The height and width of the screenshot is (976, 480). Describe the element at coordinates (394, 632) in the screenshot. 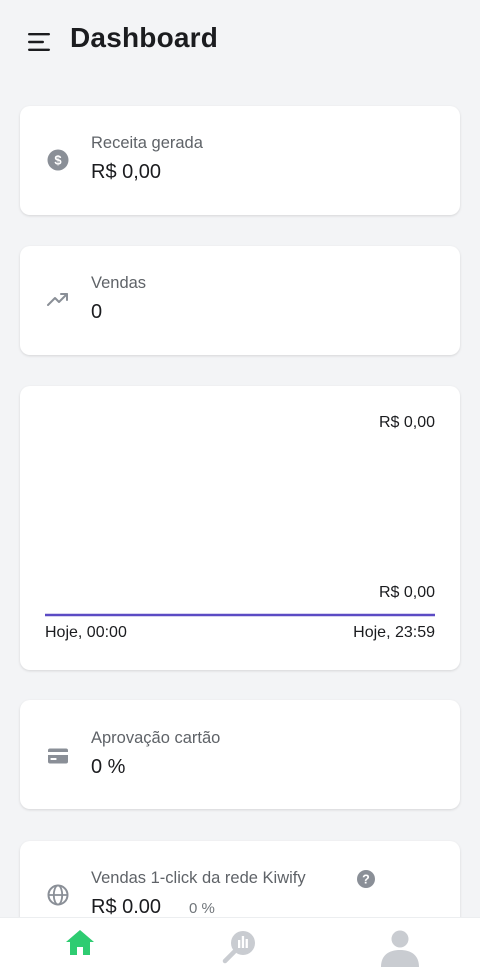

I see `x-tick-label-end: Hoje, 23:59` at that location.